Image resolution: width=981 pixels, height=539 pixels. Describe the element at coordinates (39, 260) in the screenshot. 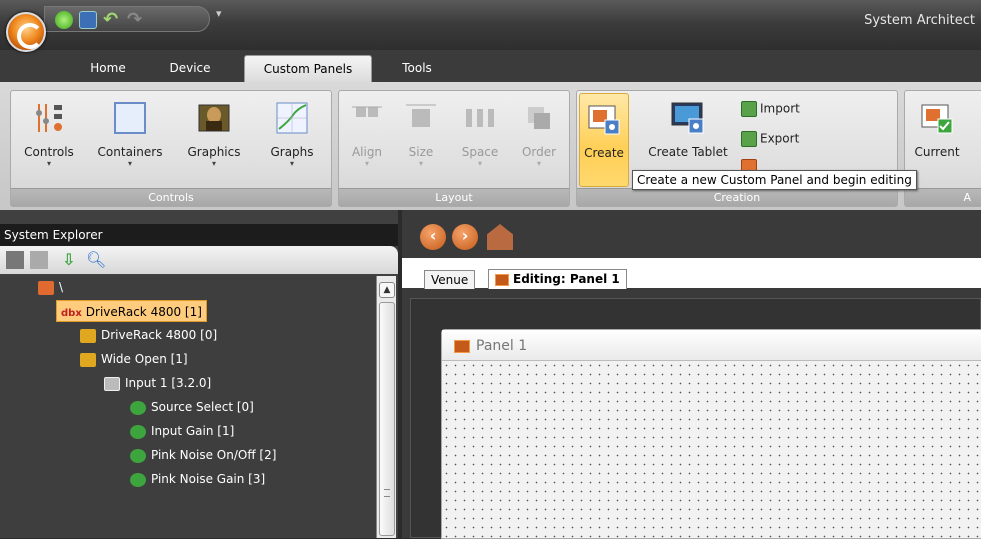

I see `collapse-all-icon` at that location.